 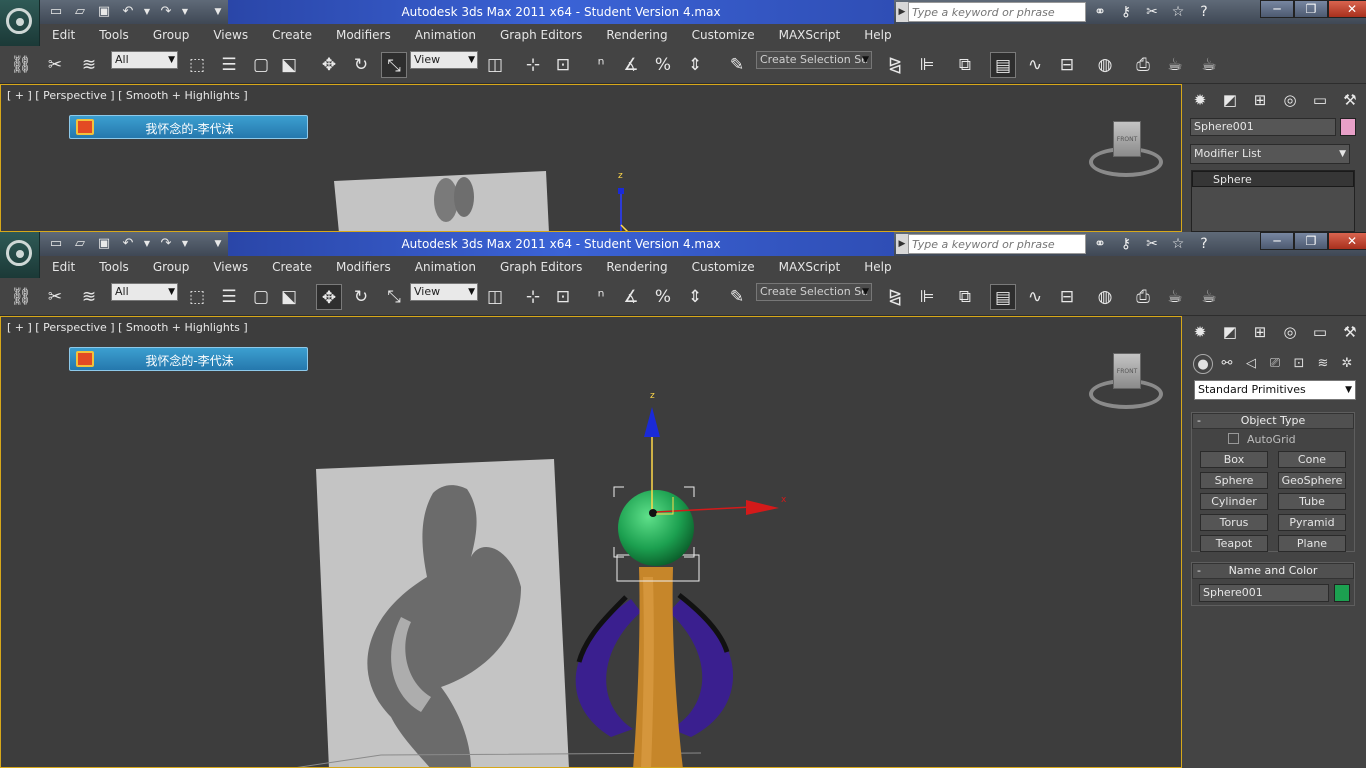 I want to click on mirror-icon: ⧎, so click(x=895, y=65).